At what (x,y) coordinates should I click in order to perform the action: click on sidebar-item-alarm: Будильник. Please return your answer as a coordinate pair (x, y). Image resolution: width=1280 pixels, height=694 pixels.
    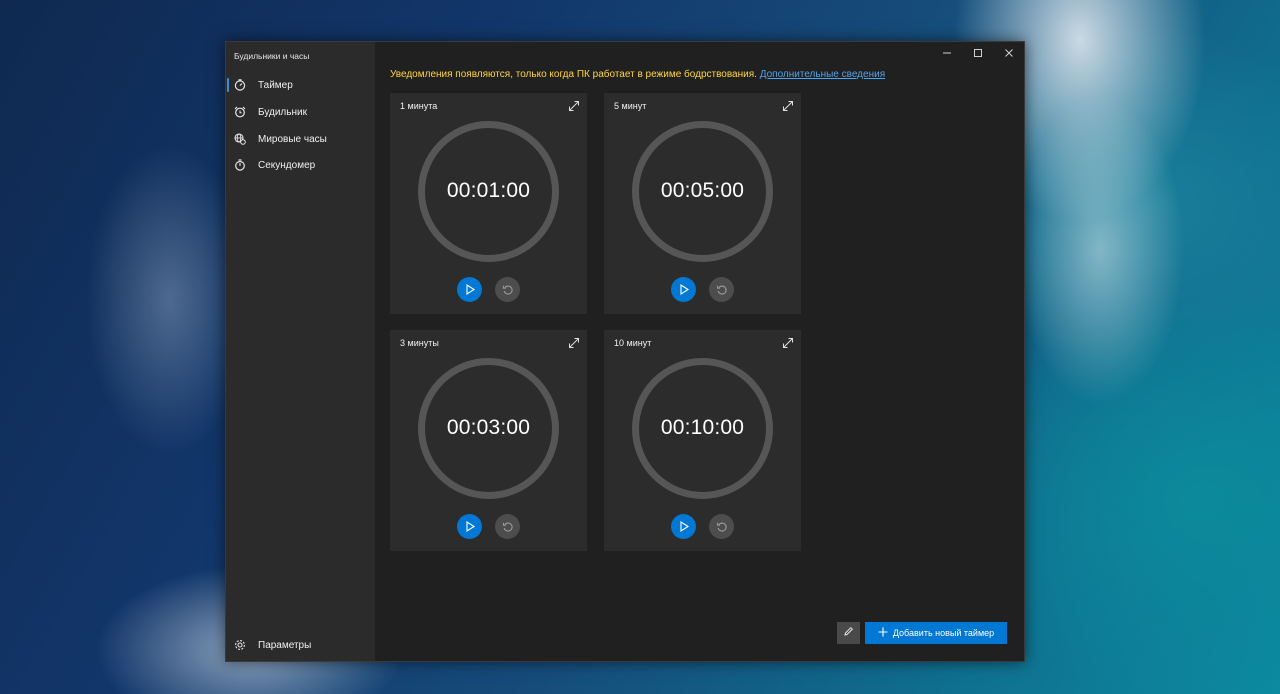
    Looking at the image, I should click on (300, 112).